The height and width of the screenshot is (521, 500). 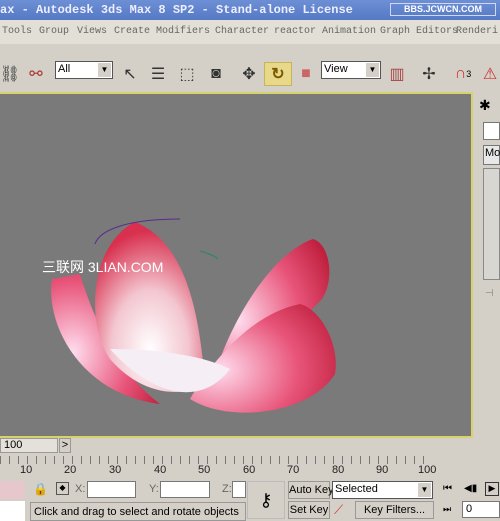 I want to click on gizmo-arc, so click(x=209, y=255).